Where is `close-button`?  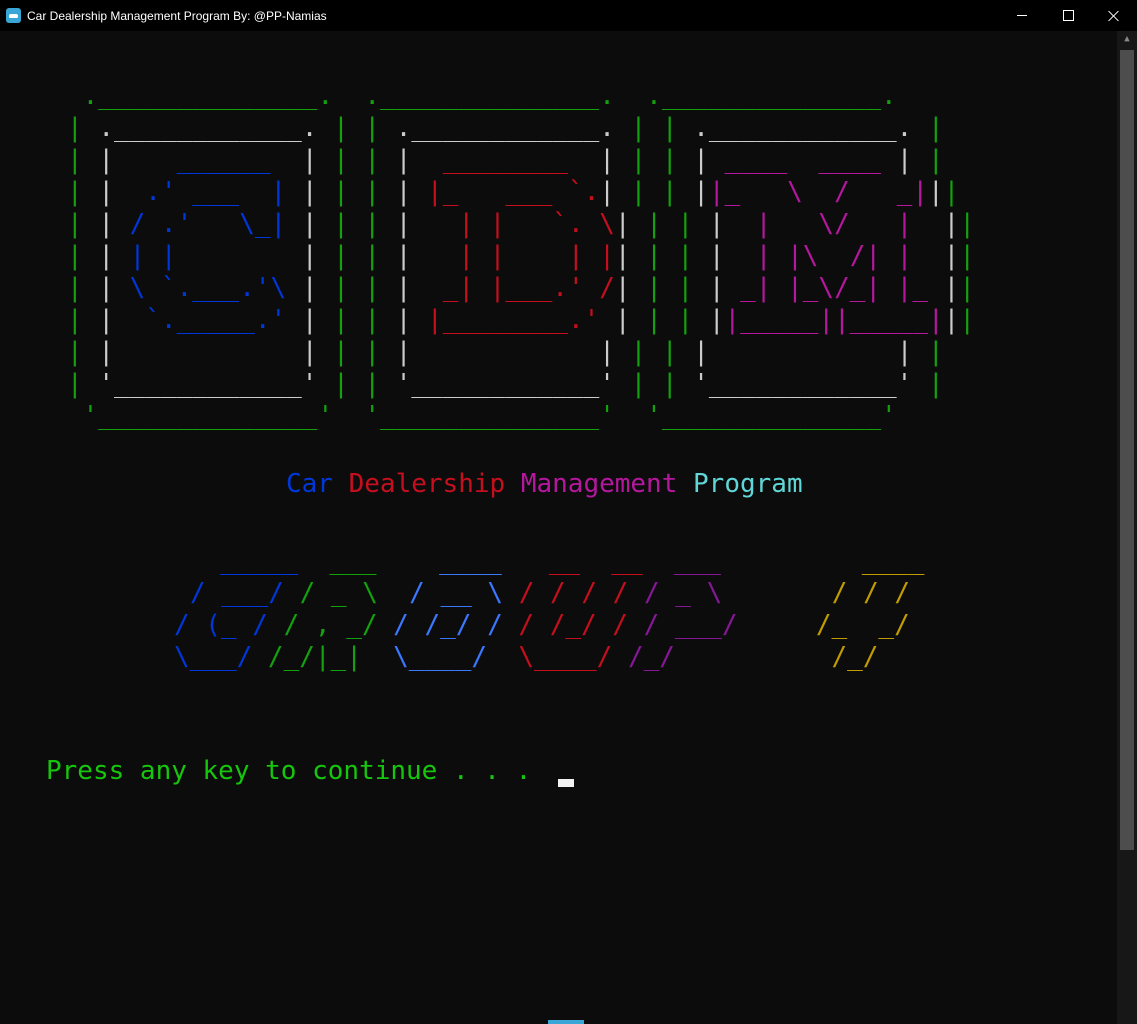
close-button is located at coordinates (1114, 15).